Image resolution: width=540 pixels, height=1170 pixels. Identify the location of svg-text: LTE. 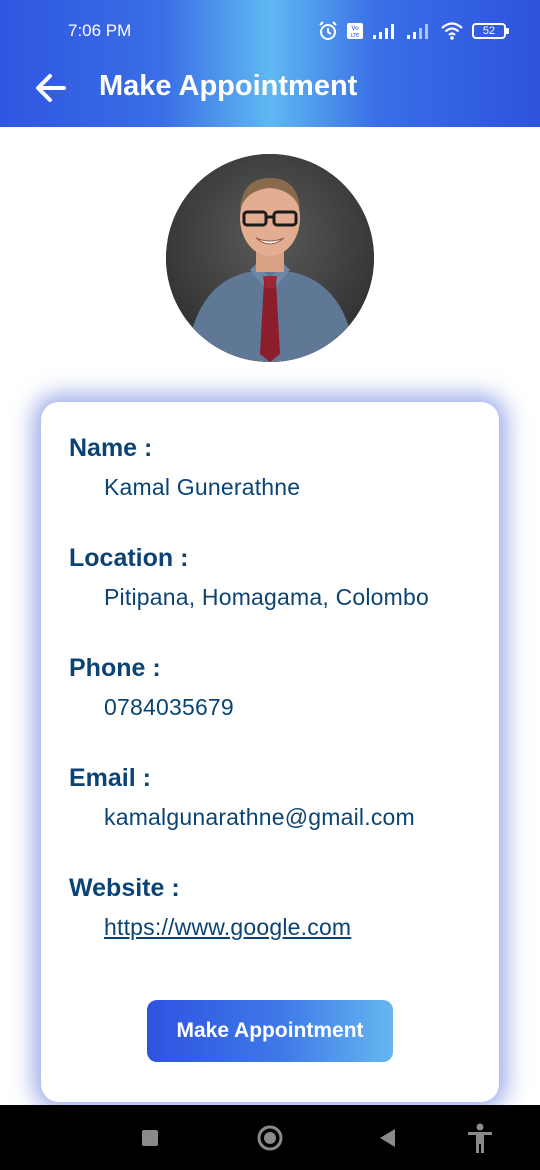
(355, 36).